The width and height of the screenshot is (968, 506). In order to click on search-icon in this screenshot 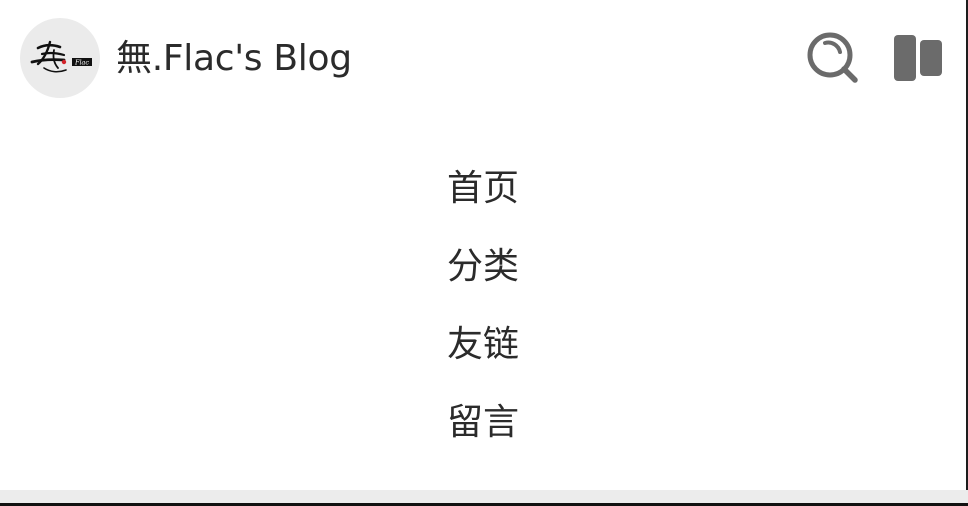, I will do `click(832, 57)`.